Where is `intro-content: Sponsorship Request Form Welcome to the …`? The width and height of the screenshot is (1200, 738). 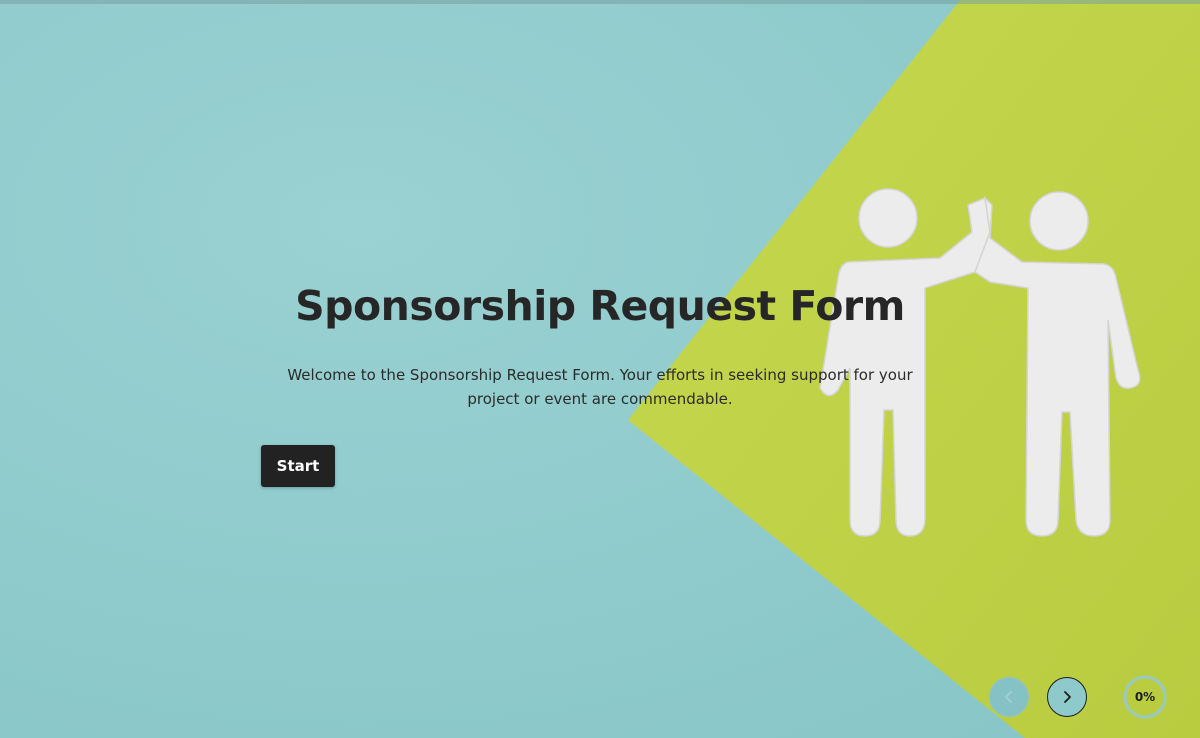 intro-content: Sponsorship Request Form Welcome to the … is located at coordinates (600, 345).